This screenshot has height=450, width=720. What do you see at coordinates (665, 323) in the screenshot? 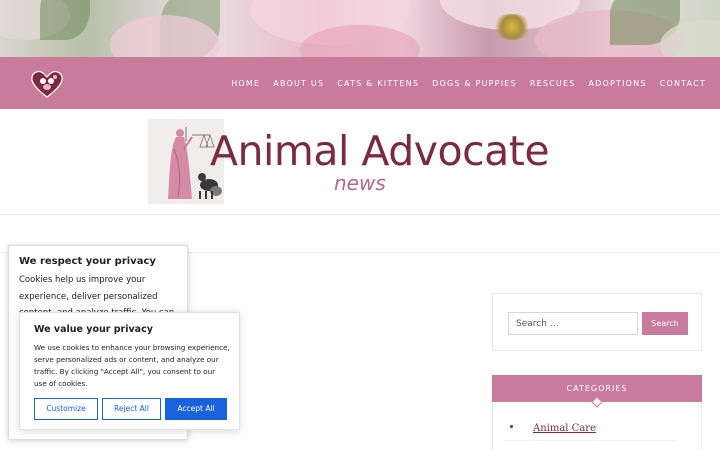
I see `search-button: Search` at bounding box center [665, 323].